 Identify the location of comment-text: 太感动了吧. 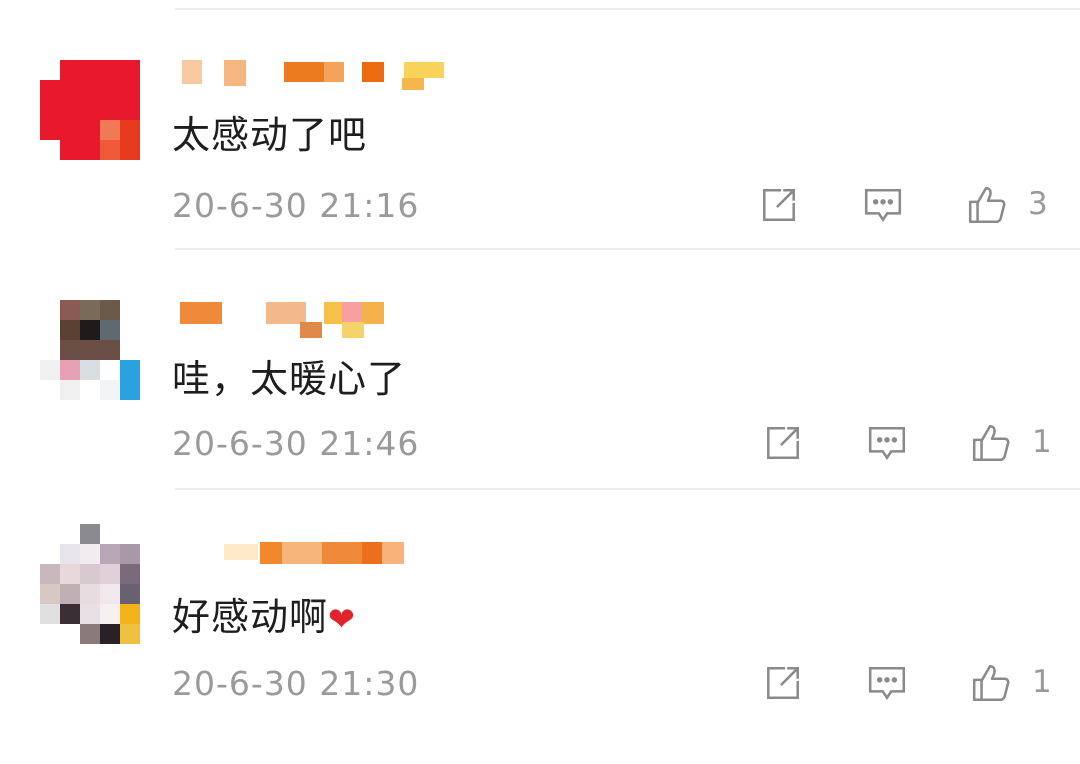
(270, 135).